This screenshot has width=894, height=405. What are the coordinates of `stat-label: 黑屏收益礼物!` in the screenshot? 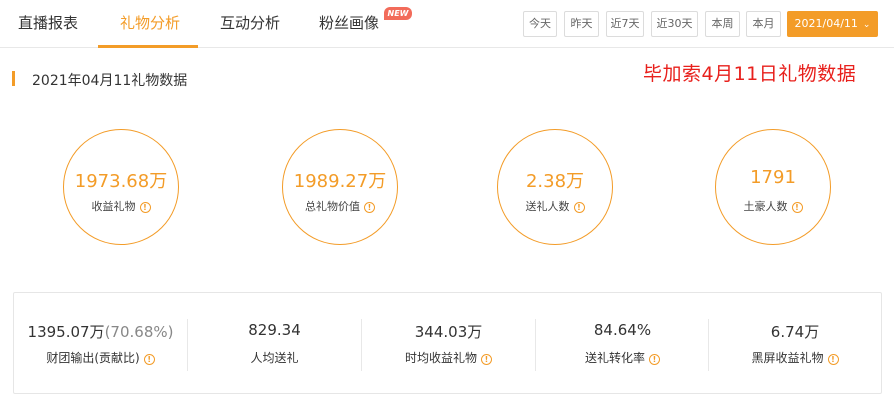 It's located at (795, 357).